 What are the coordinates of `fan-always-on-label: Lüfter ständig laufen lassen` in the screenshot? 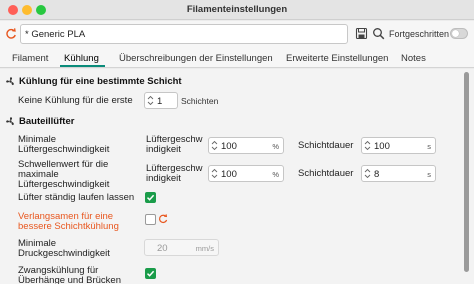 It's located at (76, 197).